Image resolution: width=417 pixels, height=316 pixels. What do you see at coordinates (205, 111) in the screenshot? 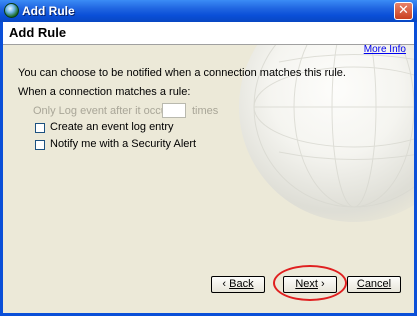
I see `times-label: times` at bounding box center [205, 111].